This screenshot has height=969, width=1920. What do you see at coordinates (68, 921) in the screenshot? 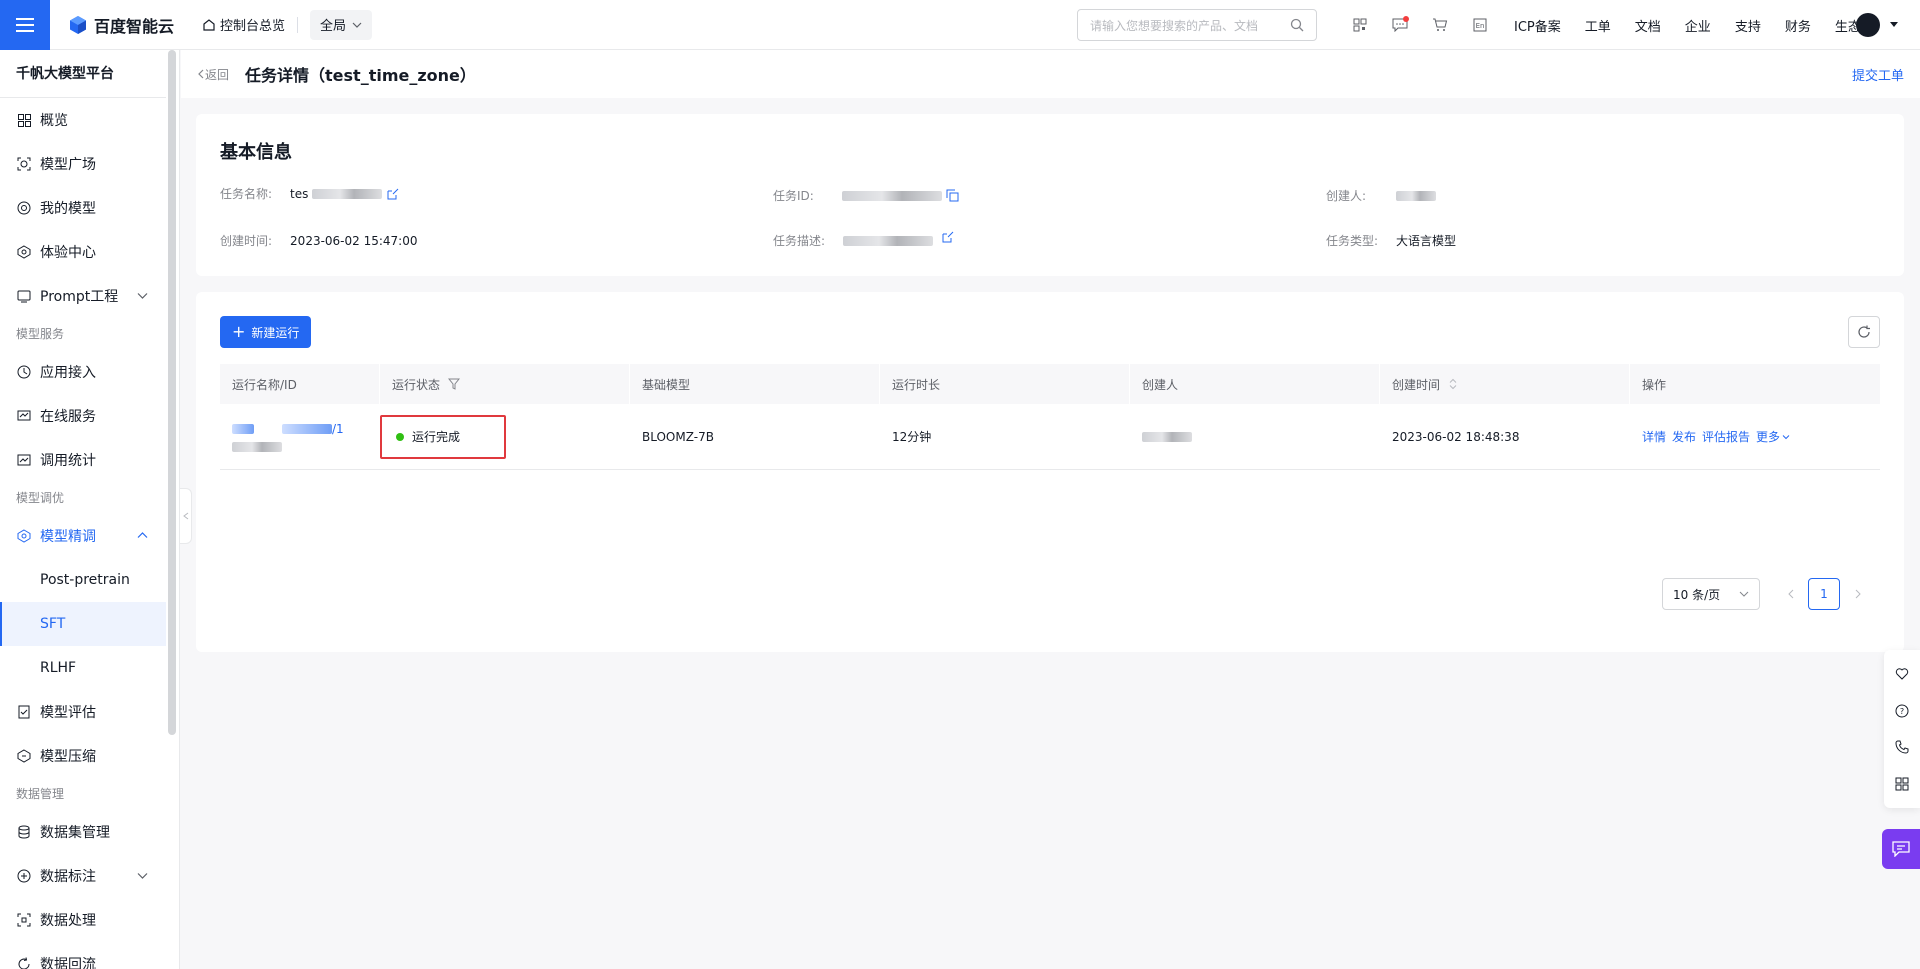
I see `sidebar-item-label: 数据处理` at bounding box center [68, 921].